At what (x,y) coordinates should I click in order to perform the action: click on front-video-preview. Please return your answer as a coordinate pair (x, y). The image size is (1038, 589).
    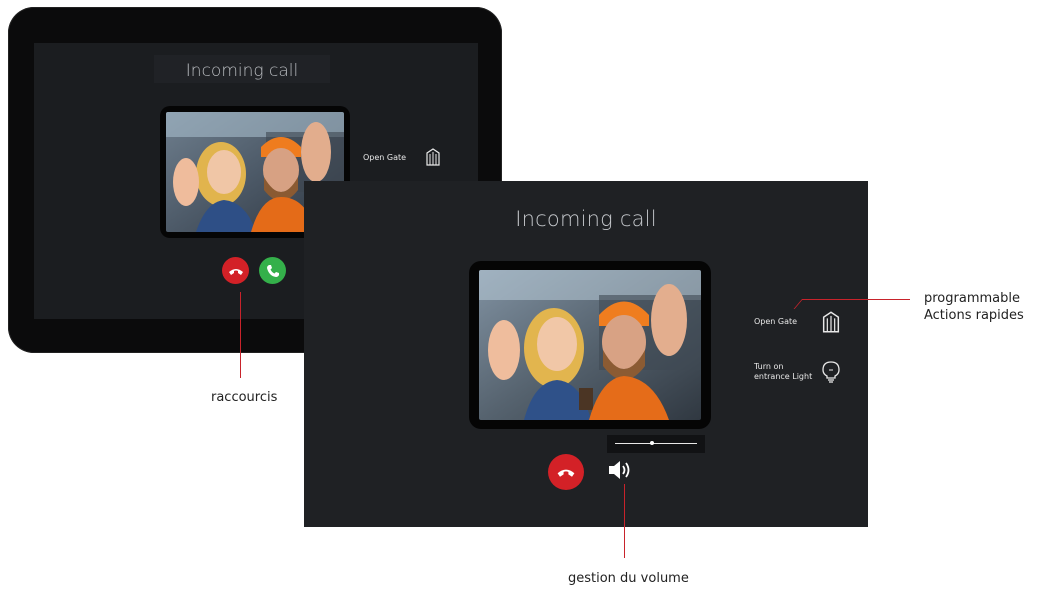
    Looking at the image, I should click on (590, 345).